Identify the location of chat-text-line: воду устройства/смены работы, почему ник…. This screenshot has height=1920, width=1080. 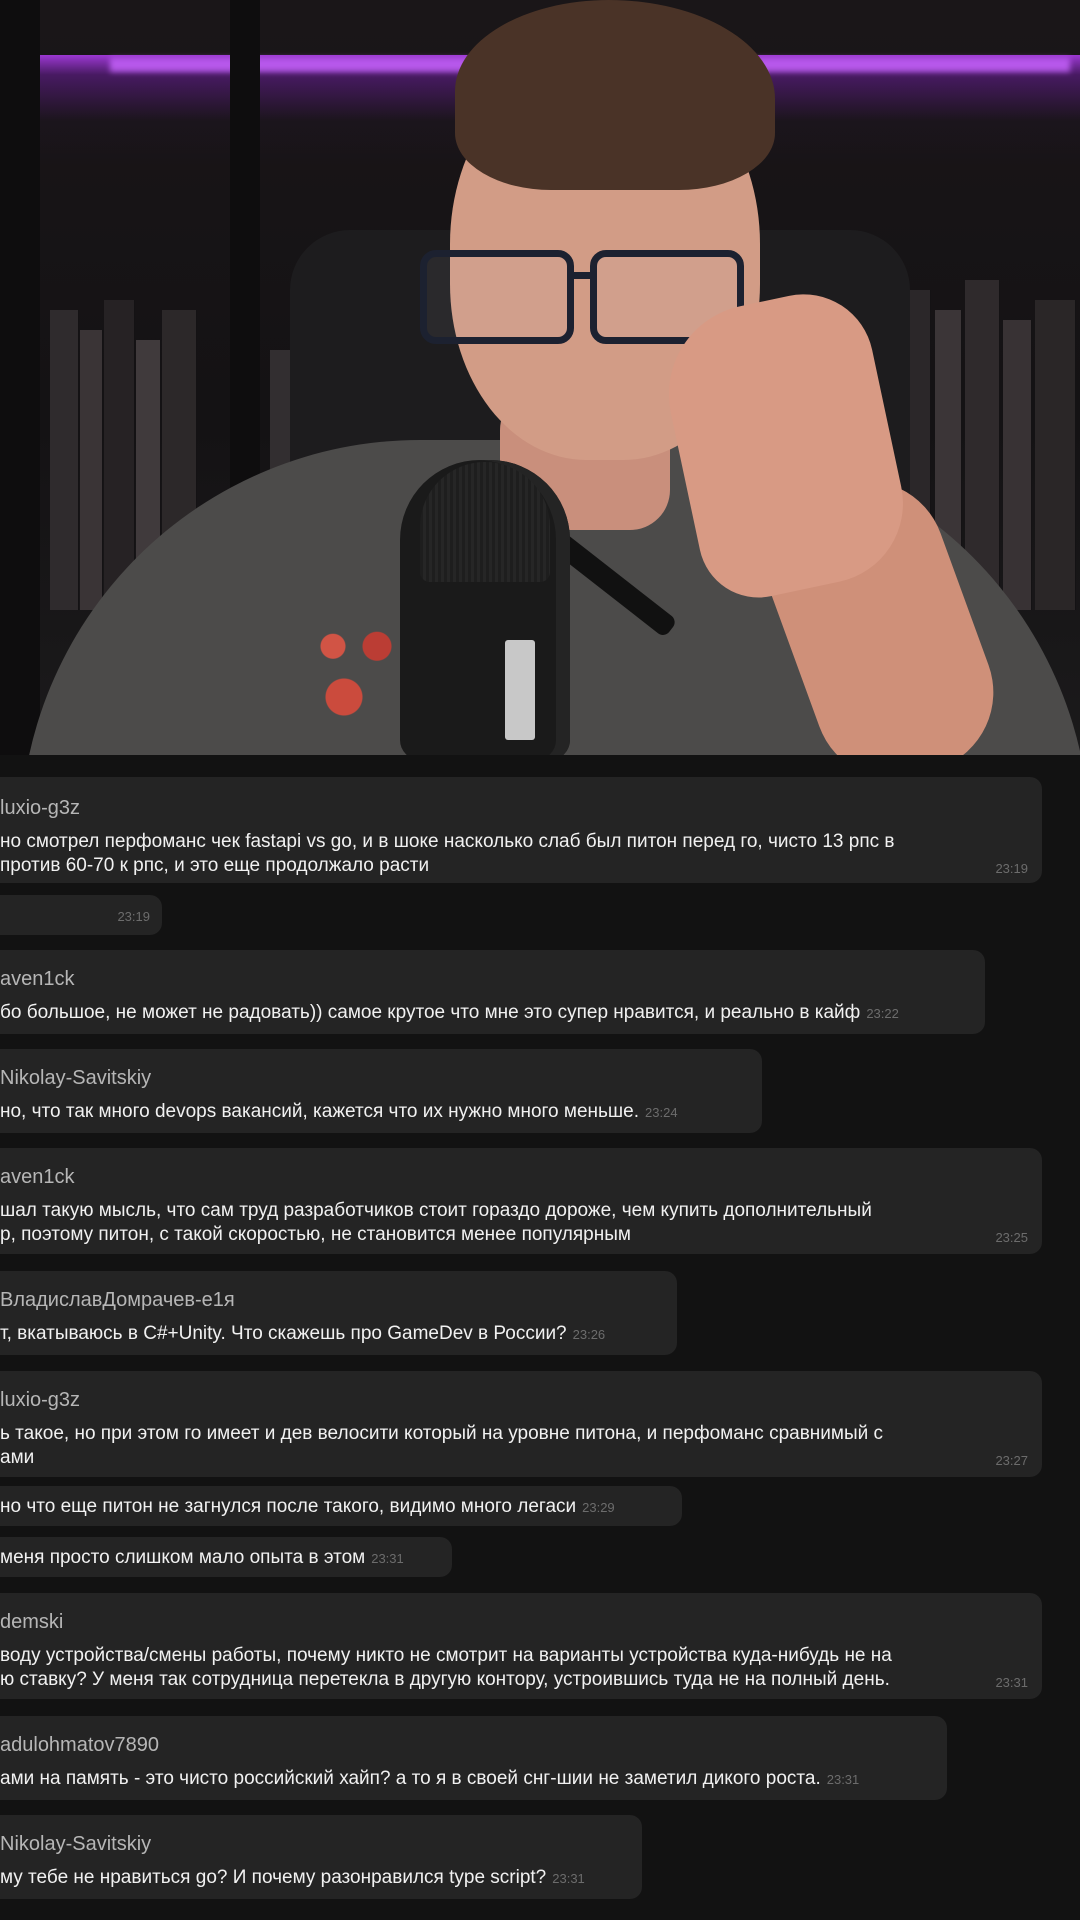
(446, 1655).